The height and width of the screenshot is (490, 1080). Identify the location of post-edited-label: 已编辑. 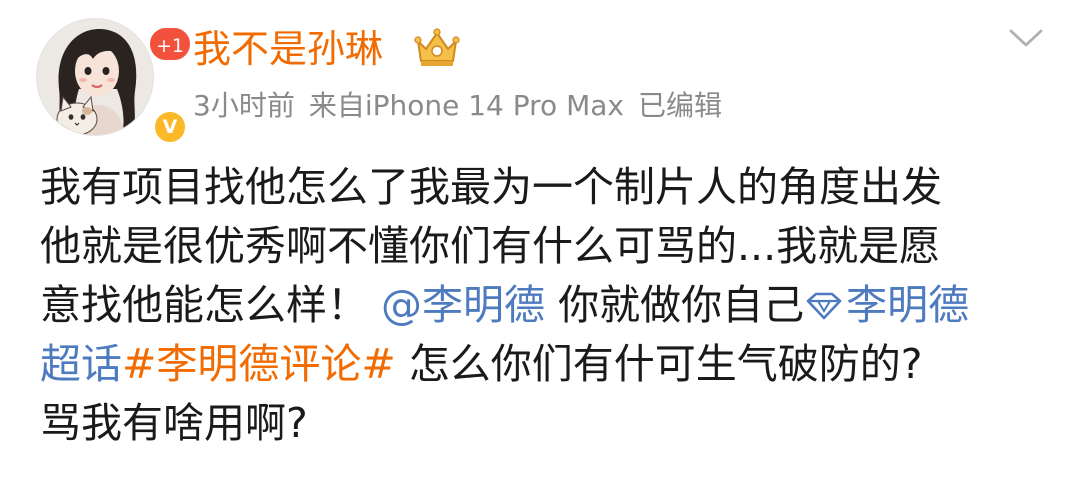
(680, 105).